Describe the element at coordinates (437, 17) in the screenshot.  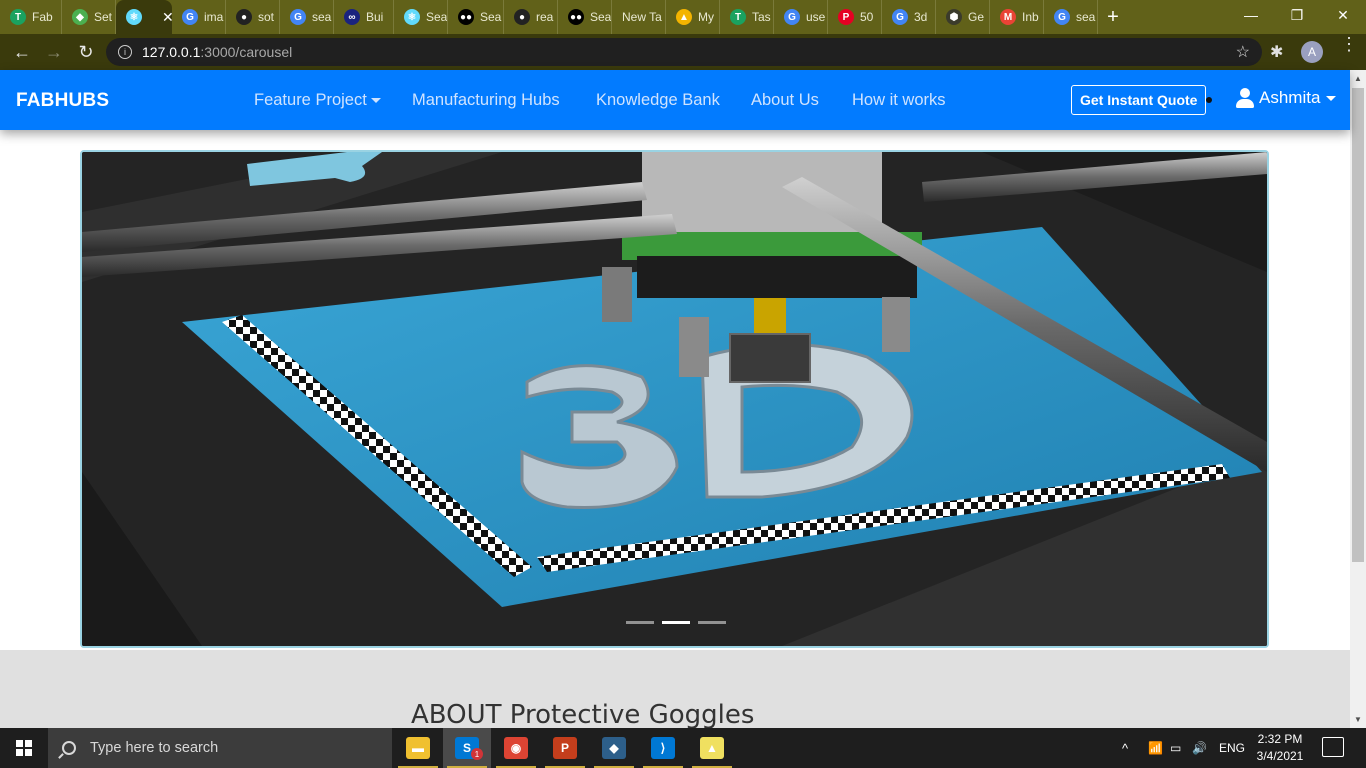
I see `tab-label: Sea` at that location.